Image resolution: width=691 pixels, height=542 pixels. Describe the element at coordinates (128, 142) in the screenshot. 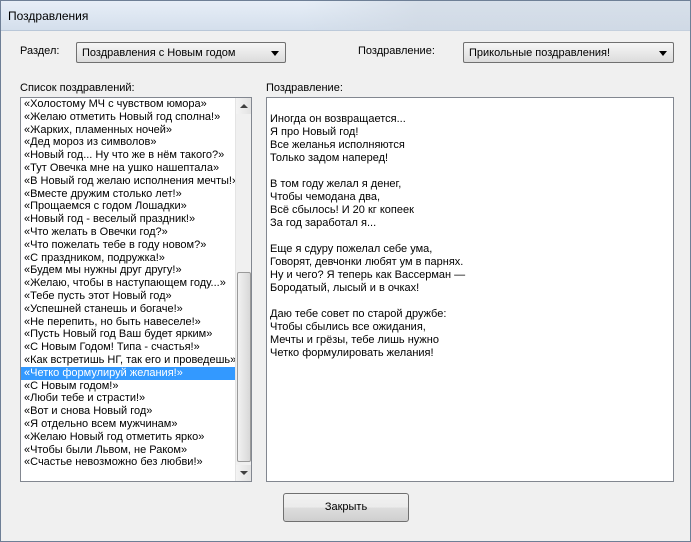

I see `list-item: «Дед мороз из символов»` at that location.